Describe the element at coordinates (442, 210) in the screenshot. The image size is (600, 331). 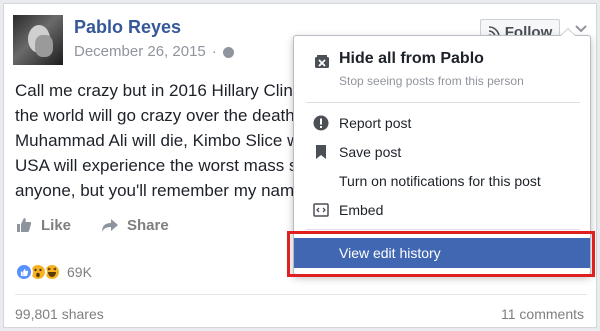
I see `menu-item-embed: Embed` at that location.